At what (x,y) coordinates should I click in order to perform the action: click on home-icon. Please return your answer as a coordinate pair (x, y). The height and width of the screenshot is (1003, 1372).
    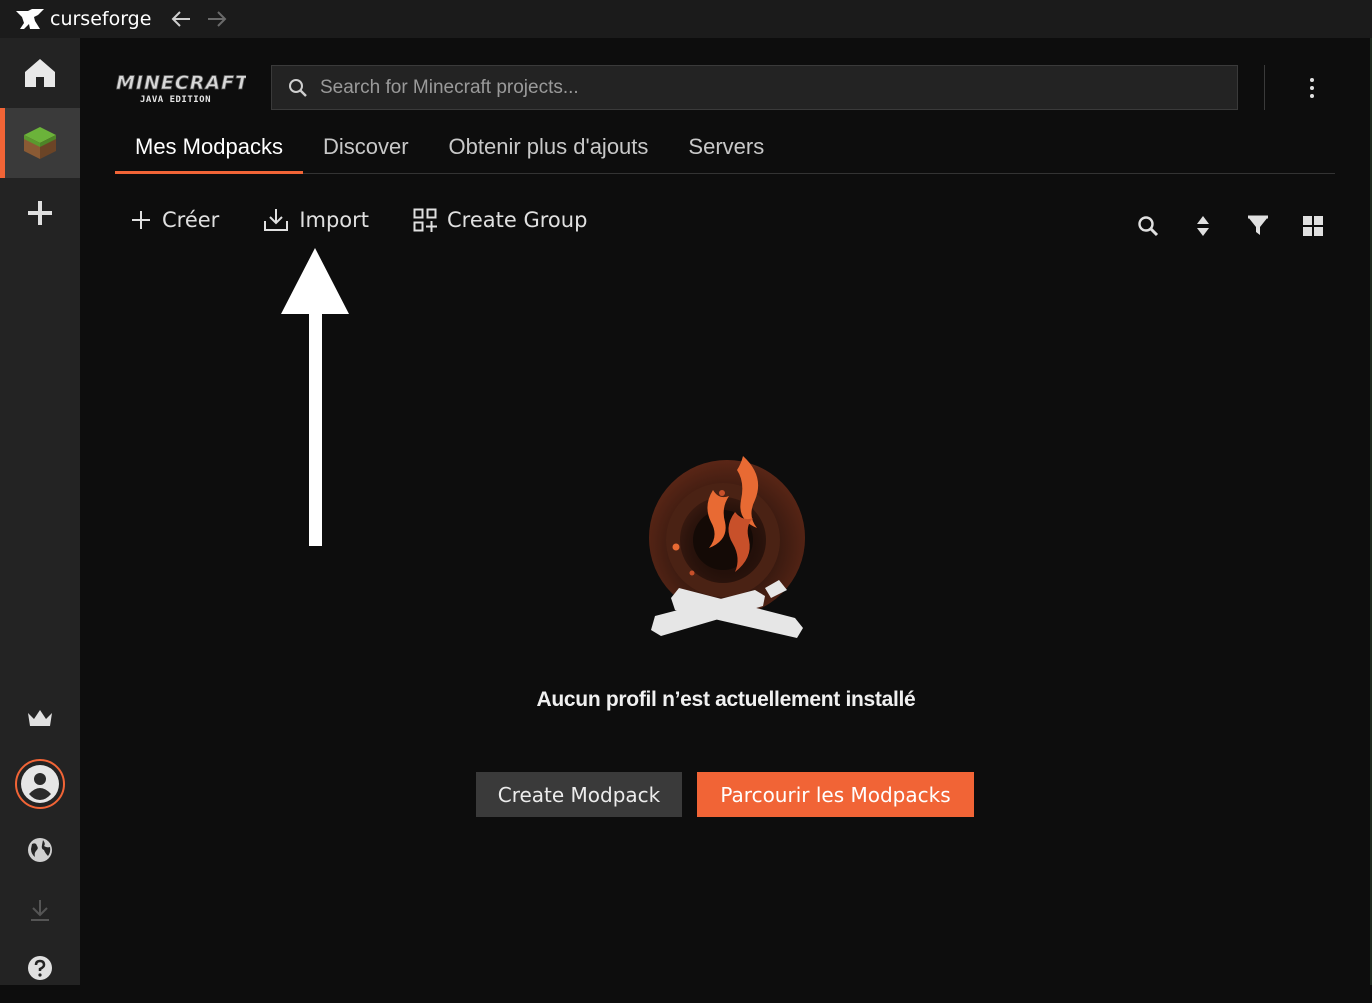
    Looking at the image, I should click on (40, 73).